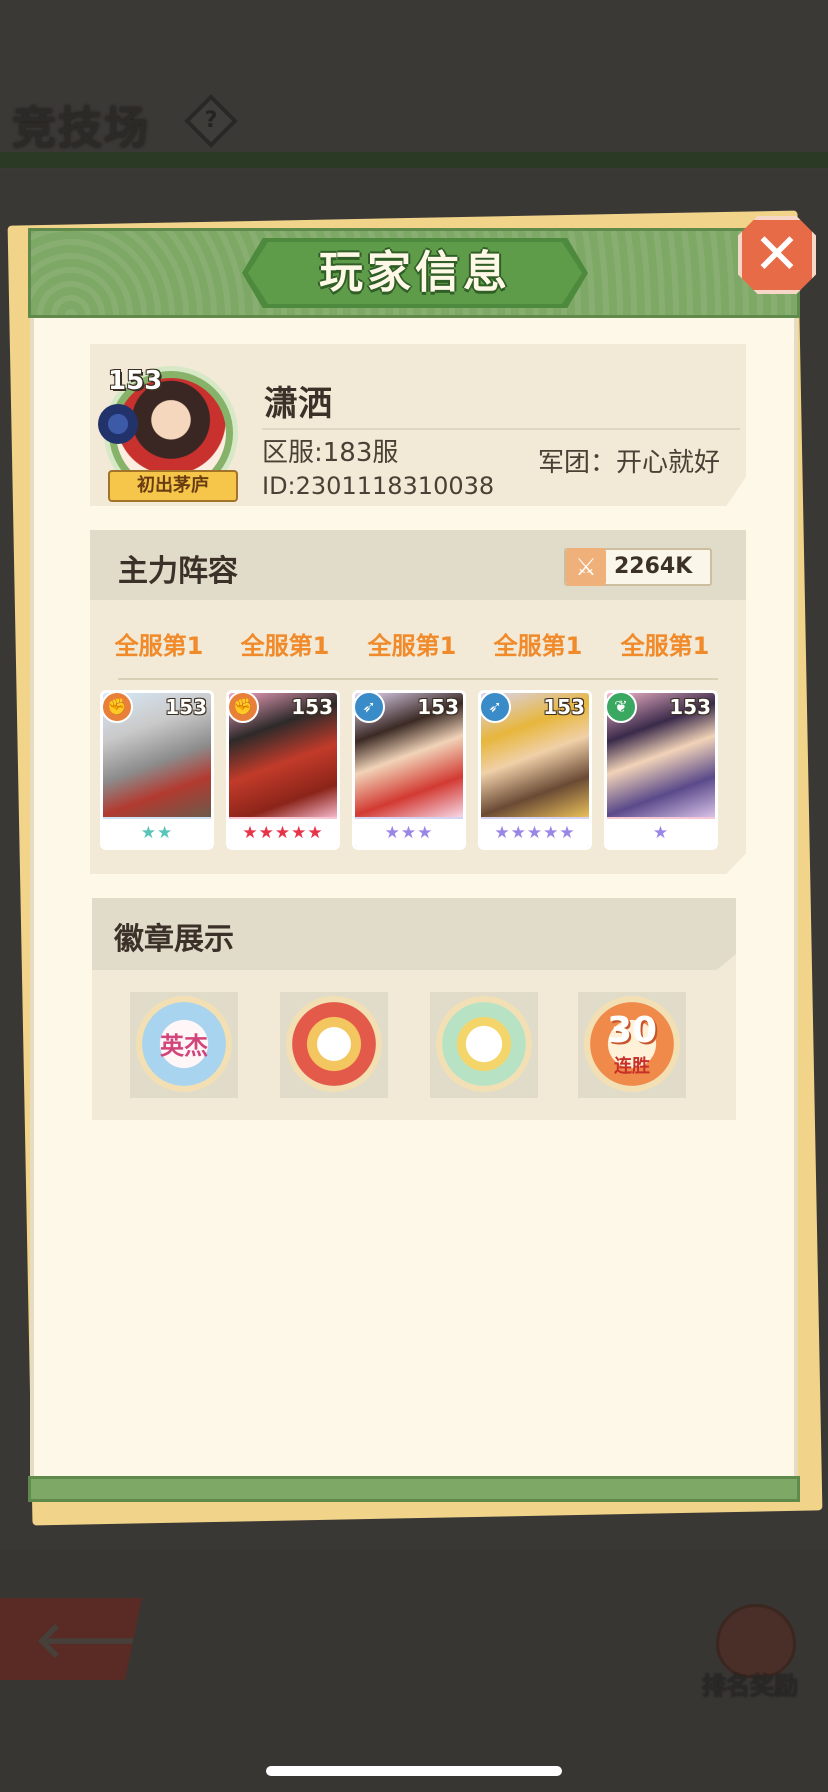 Image resolution: width=828 pixels, height=1792 pixels. What do you see at coordinates (632, 1066) in the screenshot?
I see `streak-label: 连胜` at bounding box center [632, 1066].